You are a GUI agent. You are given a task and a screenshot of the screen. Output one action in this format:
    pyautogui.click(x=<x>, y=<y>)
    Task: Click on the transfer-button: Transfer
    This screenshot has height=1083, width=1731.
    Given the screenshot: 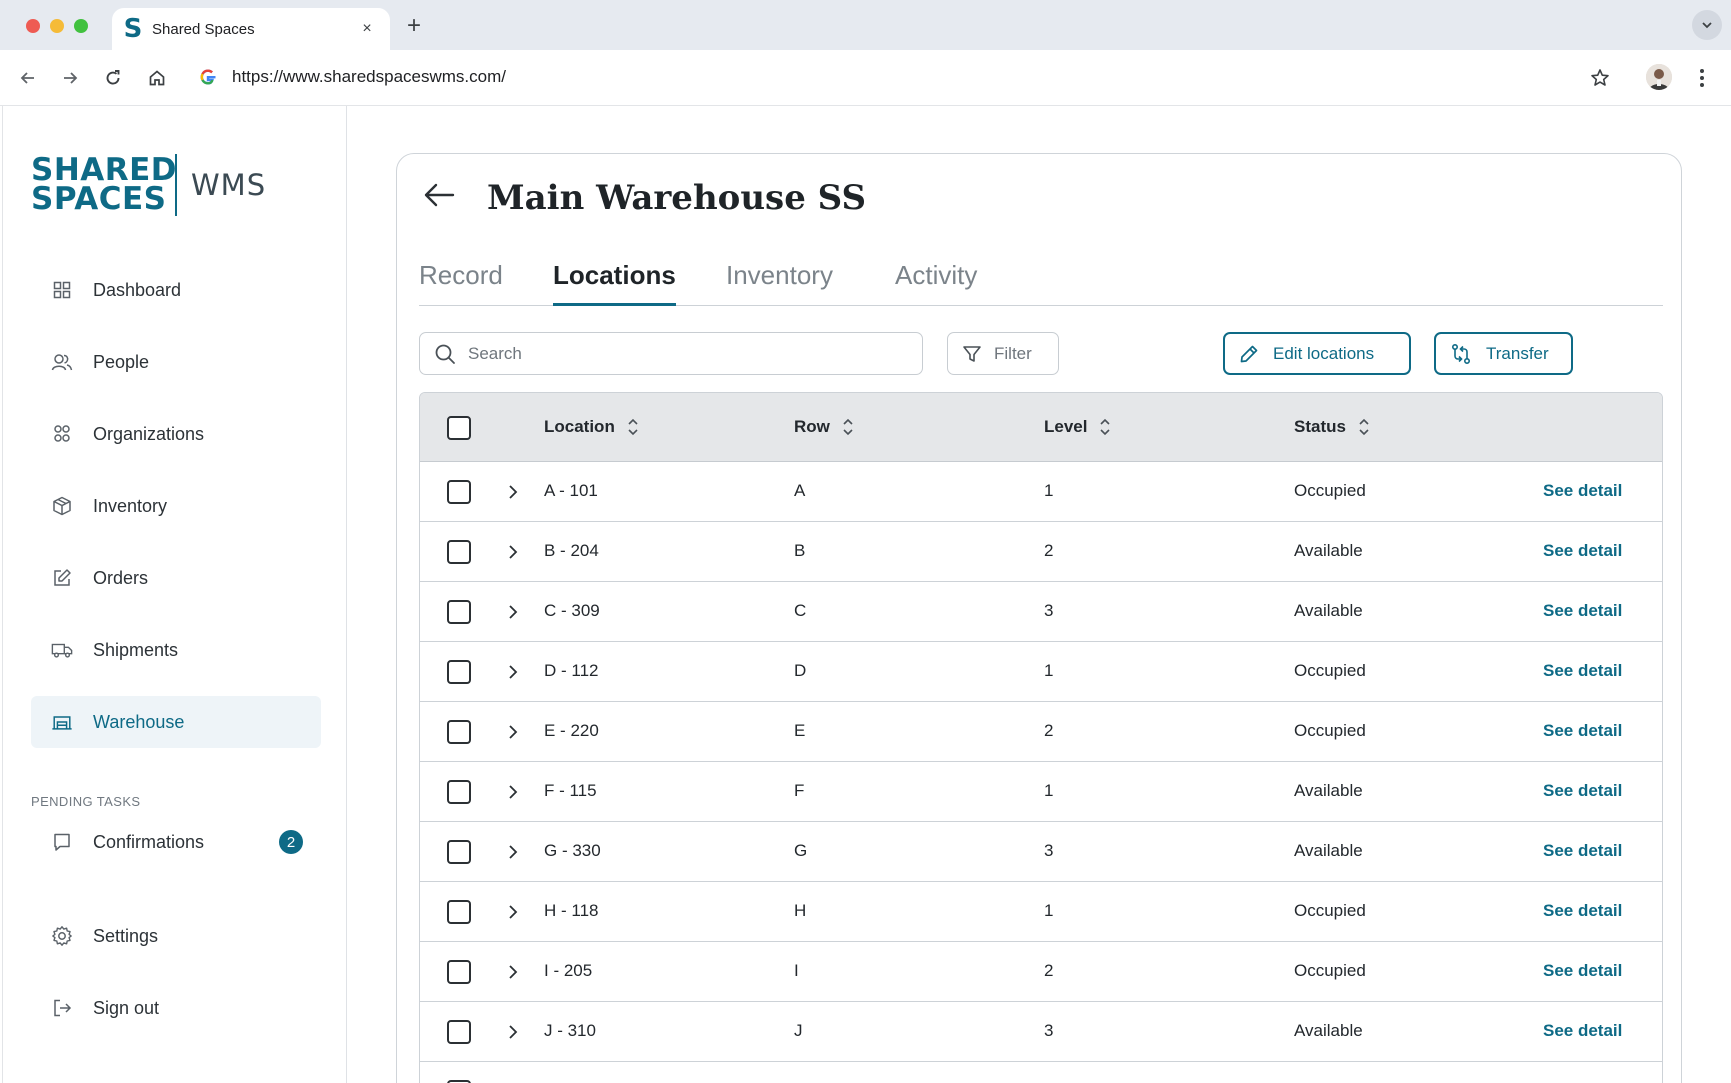 What is the action you would take?
    pyautogui.click(x=1503, y=353)
    